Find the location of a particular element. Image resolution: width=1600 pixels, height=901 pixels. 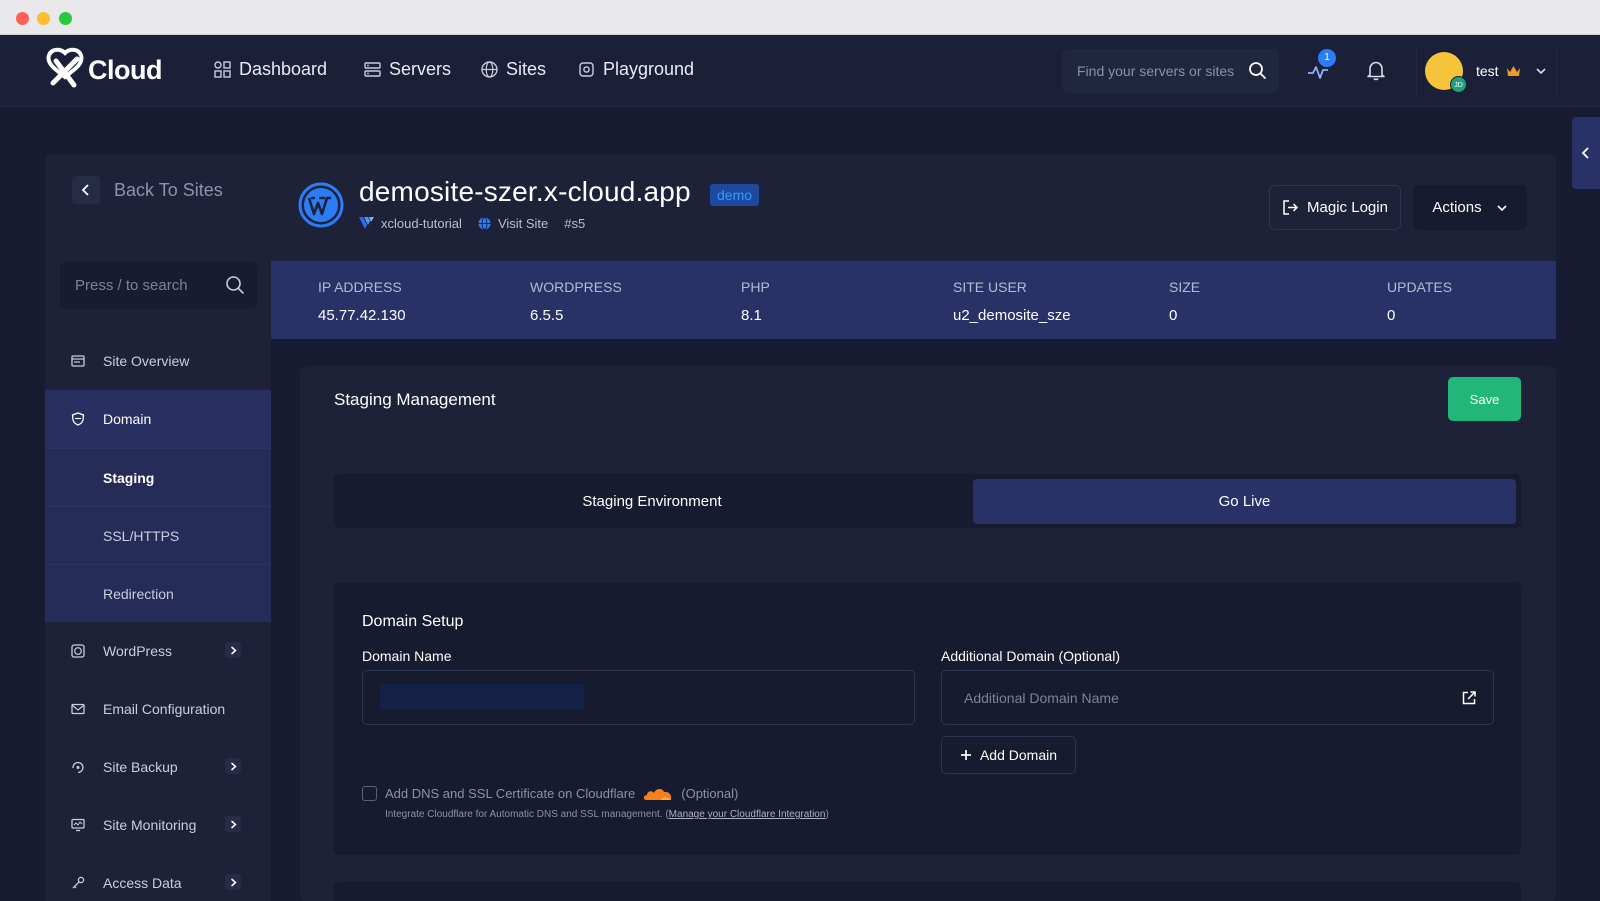

sidebar-search-input is located at coordinates (150, 285).